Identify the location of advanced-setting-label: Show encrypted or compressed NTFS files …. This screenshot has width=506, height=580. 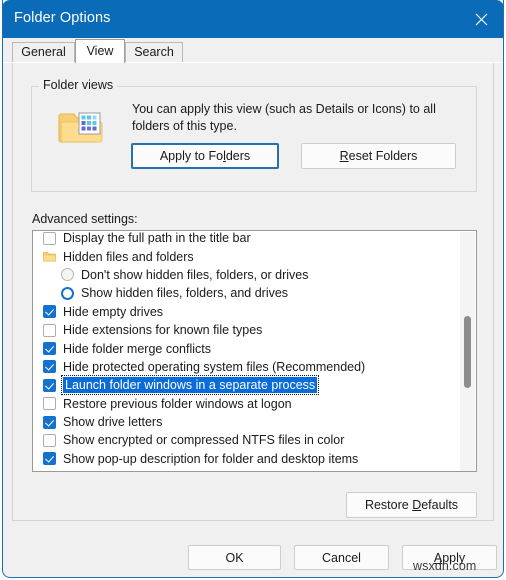
(204, 440).